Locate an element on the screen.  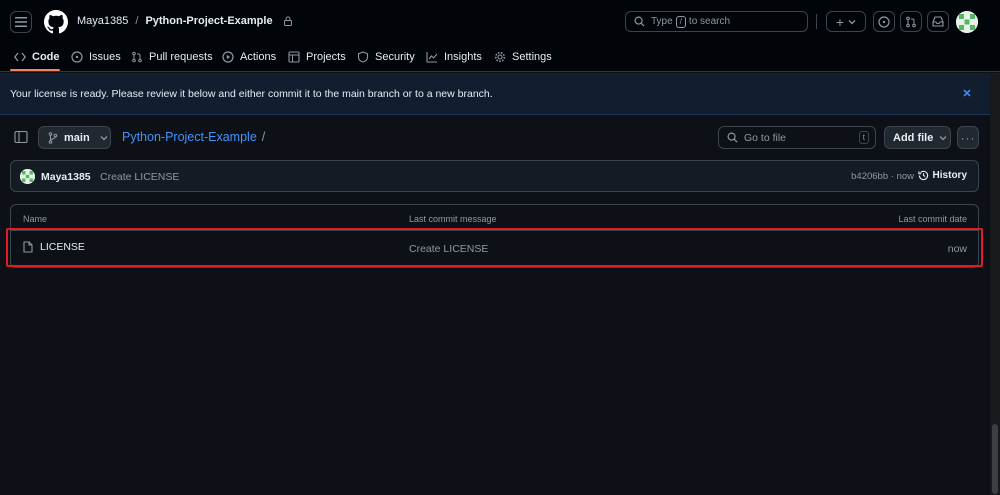
active-tab-indicator is located at coordinates (35, 70).